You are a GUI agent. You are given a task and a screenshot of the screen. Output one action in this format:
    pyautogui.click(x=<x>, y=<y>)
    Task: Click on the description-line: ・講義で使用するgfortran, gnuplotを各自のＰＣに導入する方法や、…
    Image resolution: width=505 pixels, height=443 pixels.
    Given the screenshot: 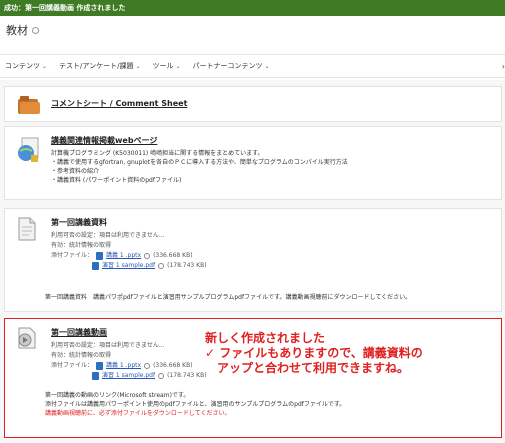 What is the action you would take?
    pyautogui.click(x=199, y=162)
    